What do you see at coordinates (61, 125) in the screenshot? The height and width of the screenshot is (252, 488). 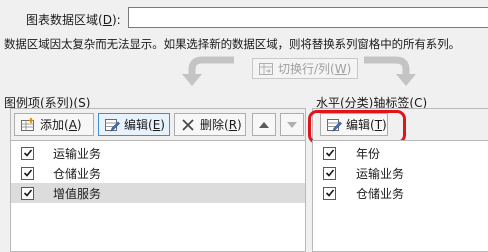 I see `add-series-label: 添加(A)` at bounding box center [61, 125].